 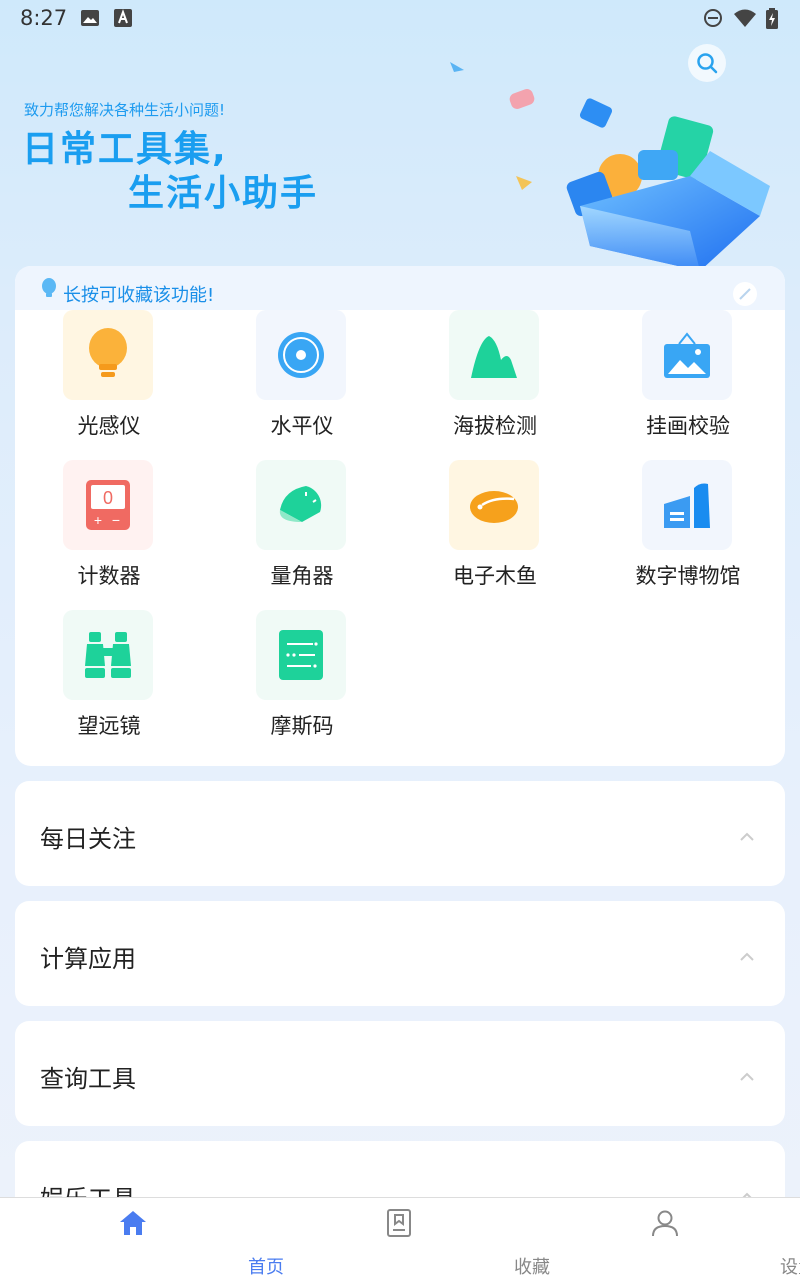 I want to click on tool-label: 水平仪, so click(x=302, y=426).